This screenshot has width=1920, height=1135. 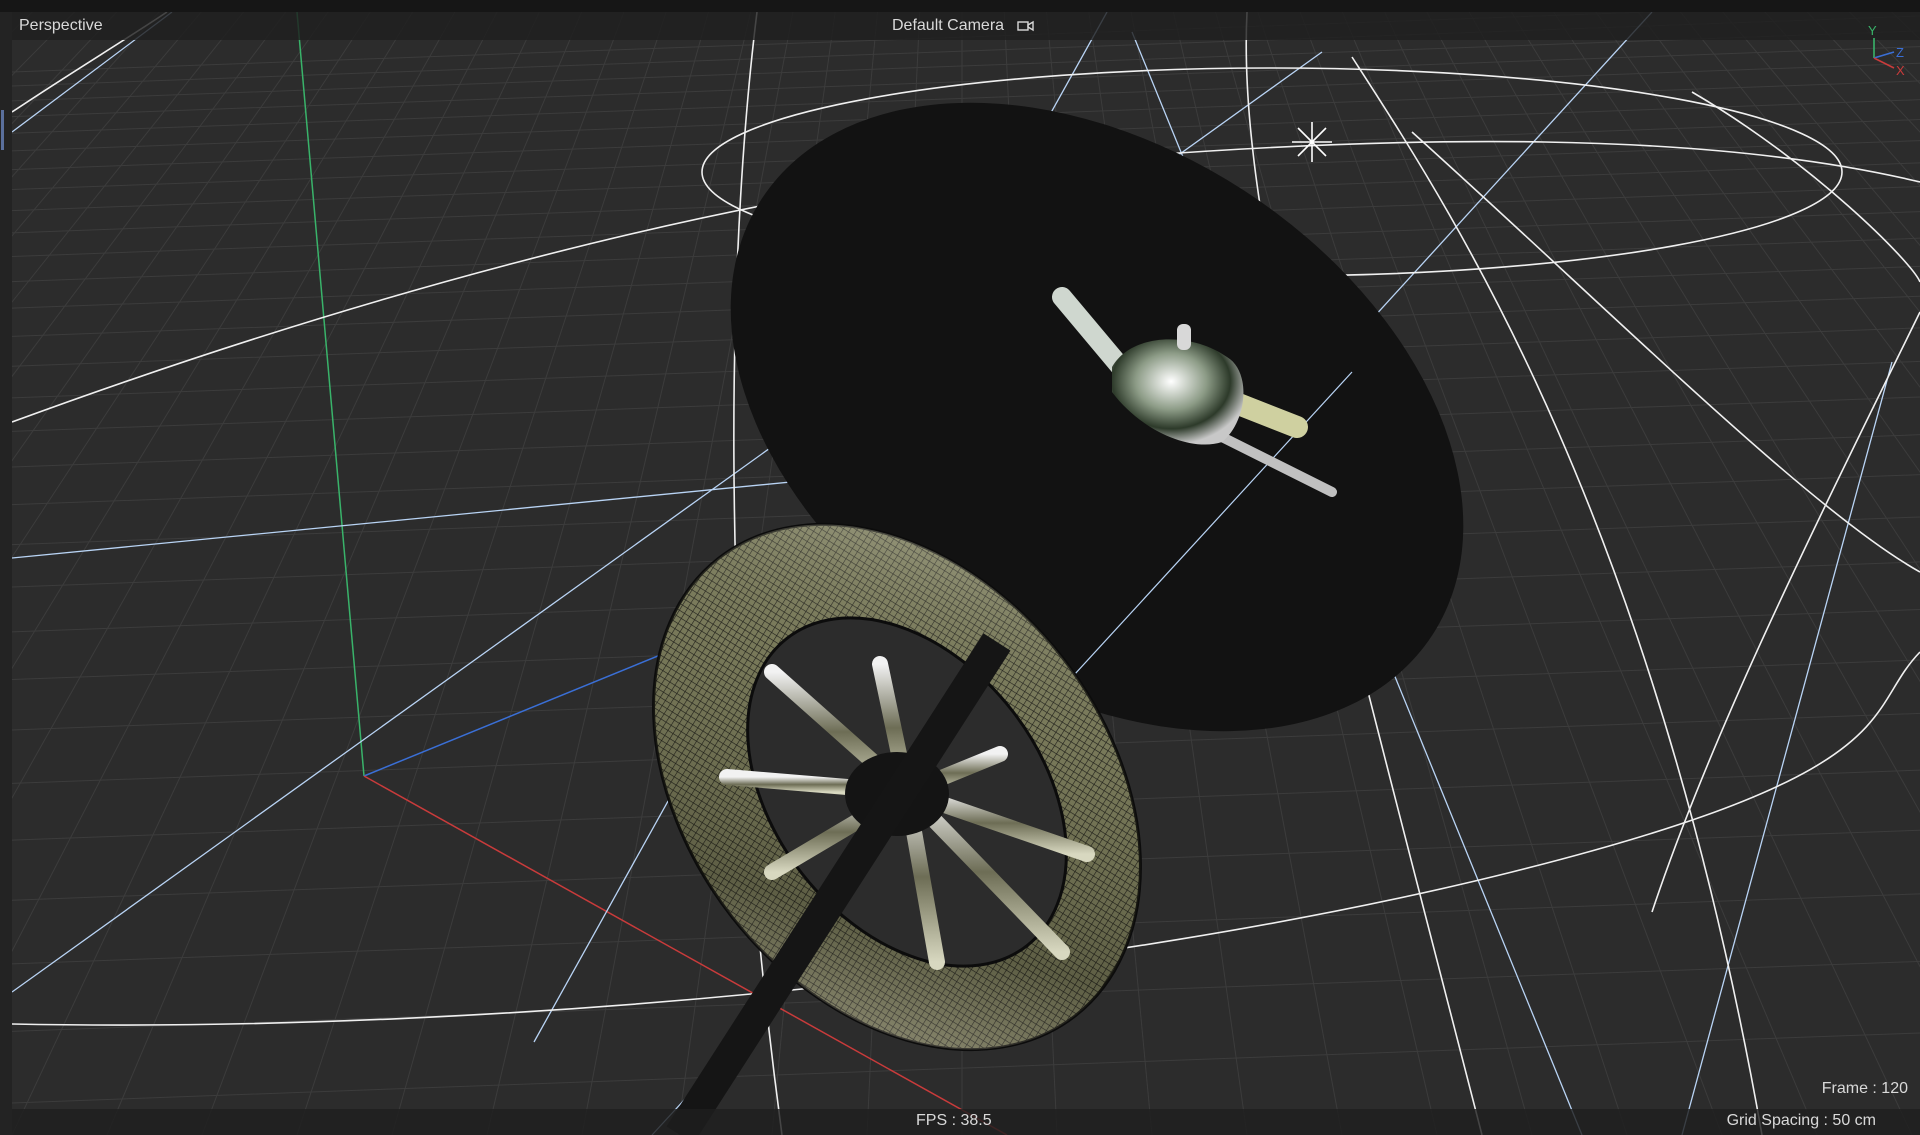 What do you see at coordinates (1312, 142) in the screenshot?
I see `light-source-icon` at bounding box center [1312, 142].